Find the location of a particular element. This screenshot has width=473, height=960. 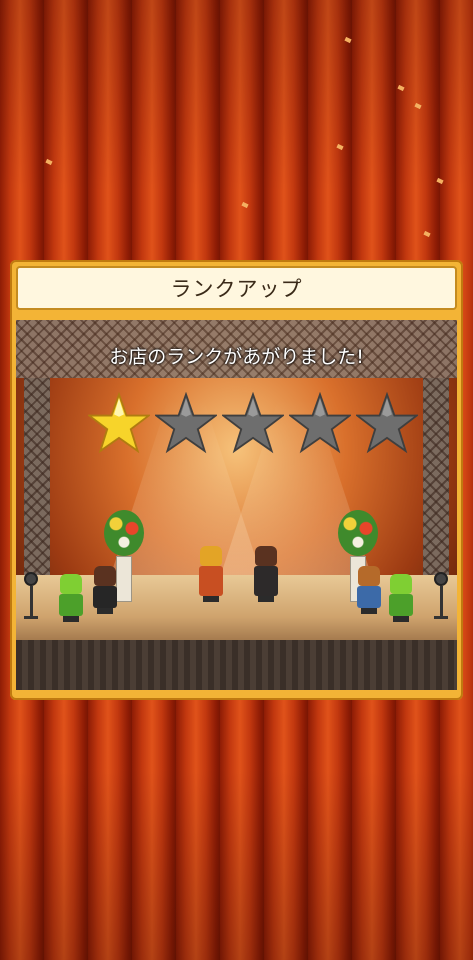

dialog-title: ランクアップ is located at coordinates (236, 289).